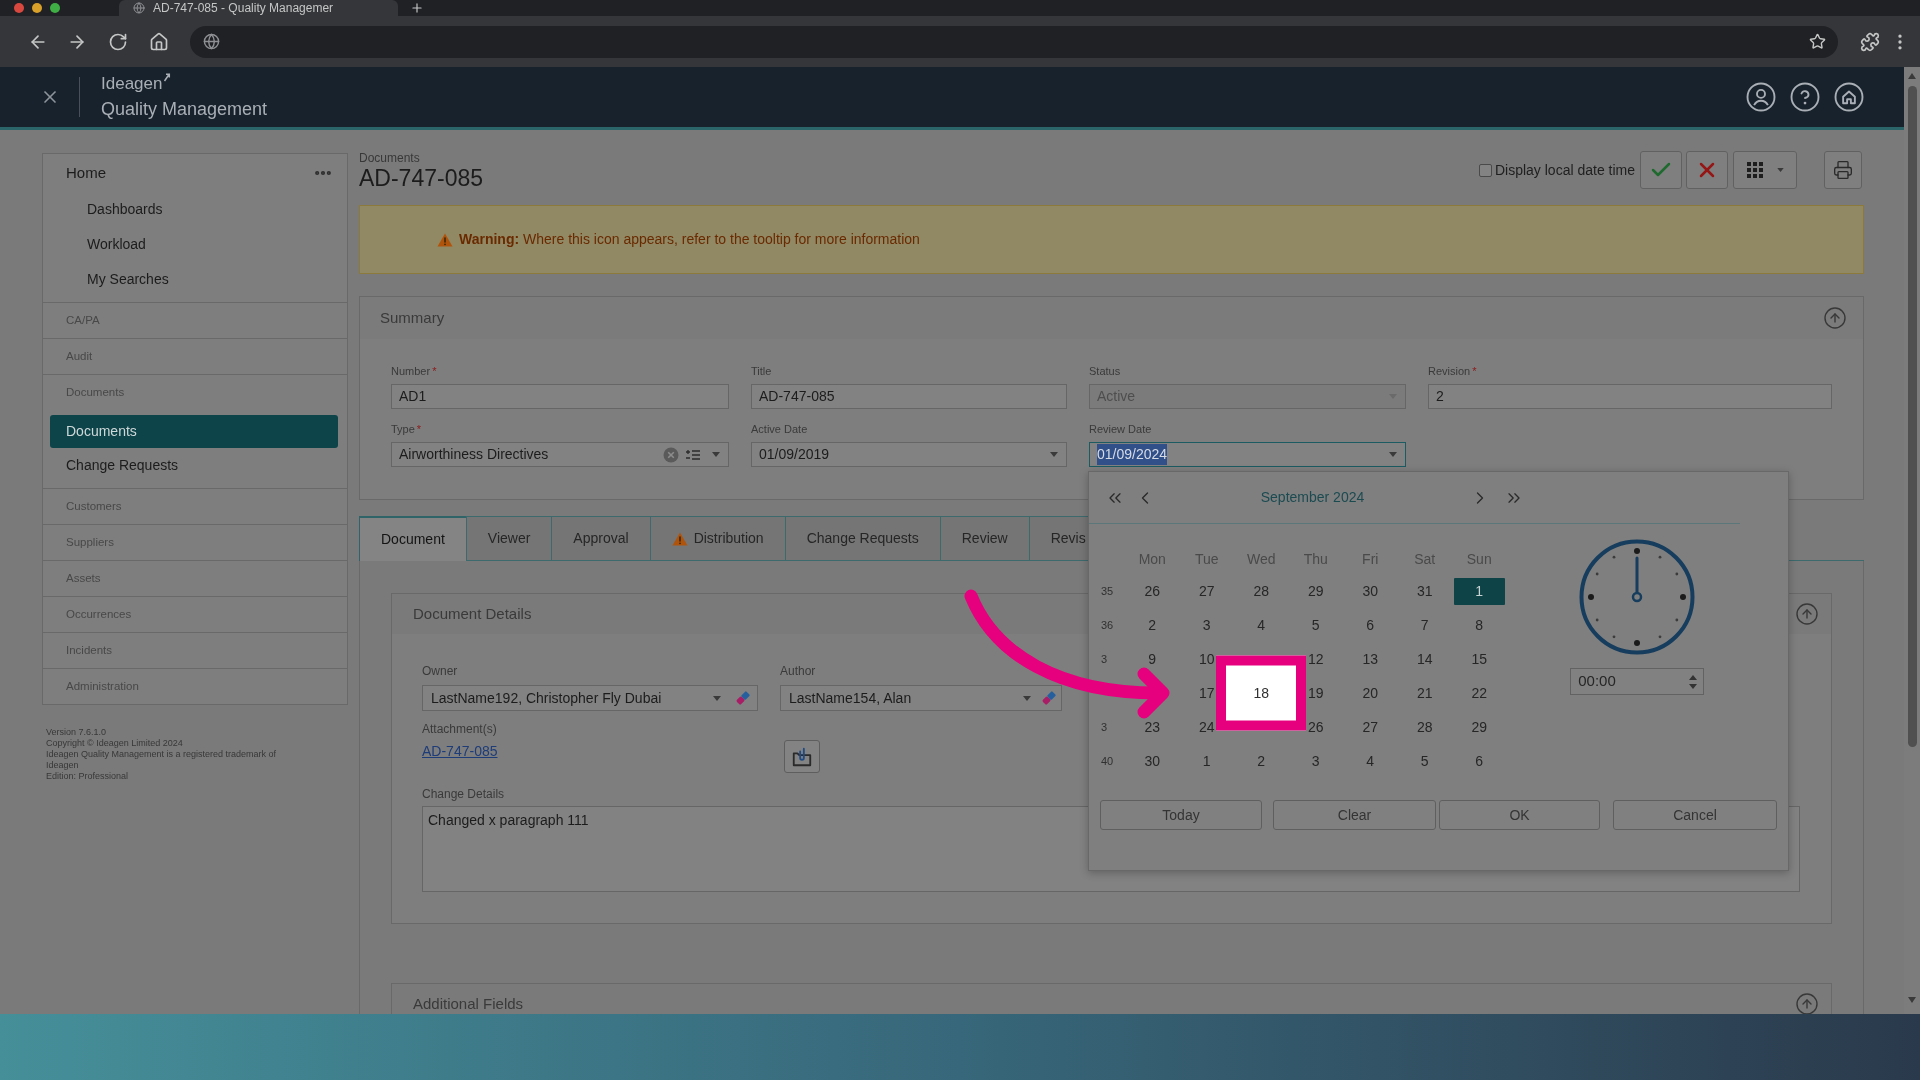 This screenshot has width=1920, height=1080. What do you see at coordinates (77, 732) in the screenshot?
I see `version-info-text: Version 7.6.1.0` at bounding box center [77, 732].